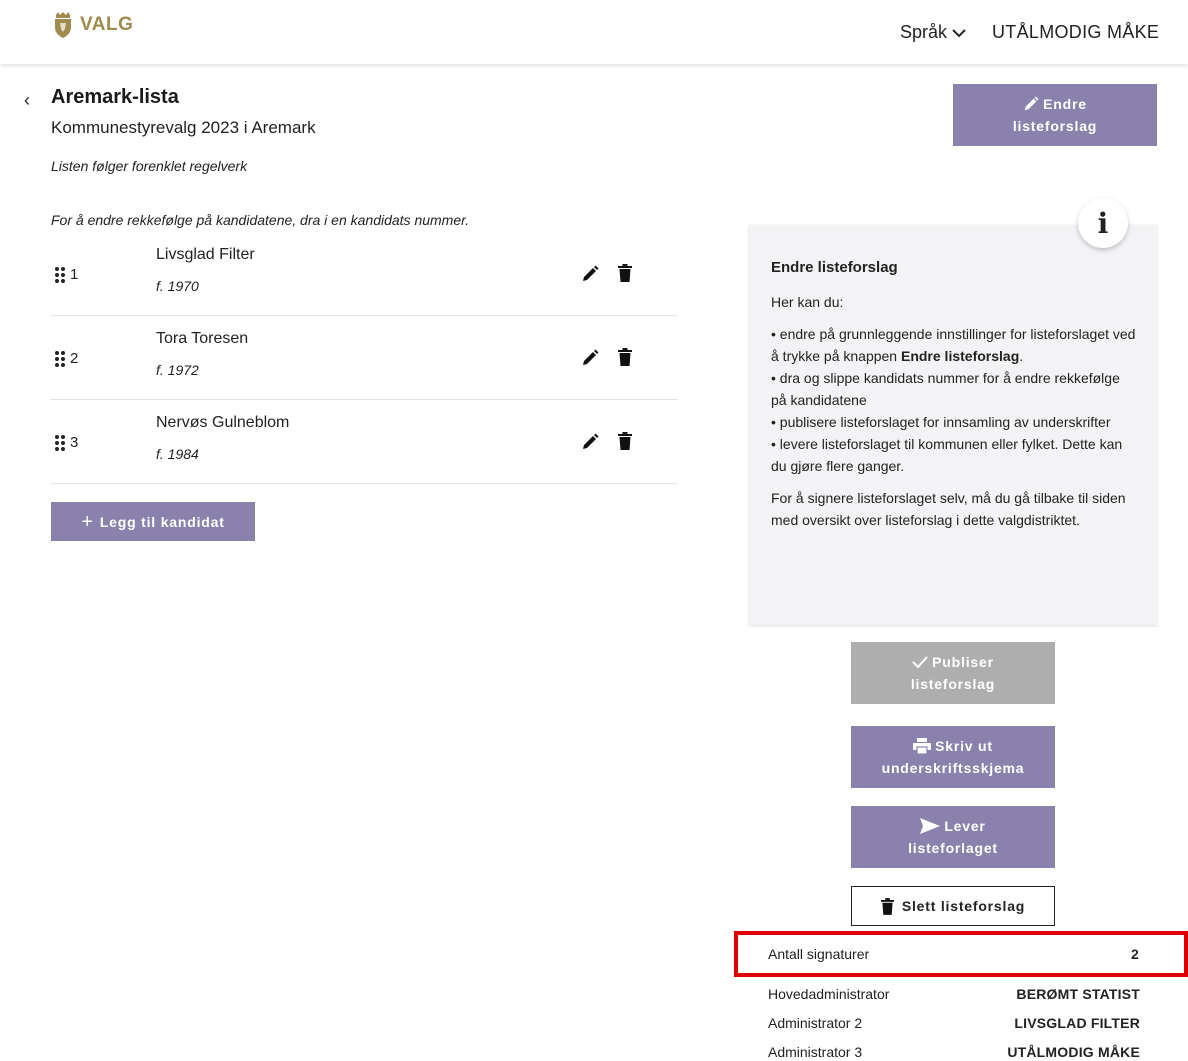 Image resolution: width=1188 pixels, height=1061 pixels. I want to click on admin-name: UTÅLMODIG MÅKE, so click(1073, 1052).